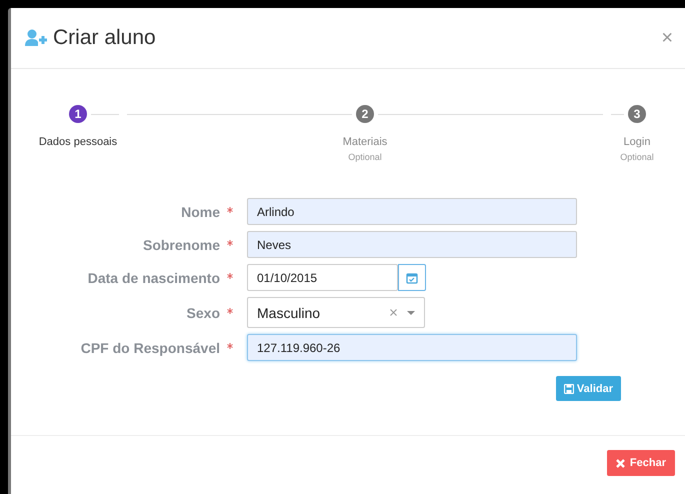 The width and height of the screenshot is (685, 494). I want to click on step-label: Dados pessoais, so click(78, 142).